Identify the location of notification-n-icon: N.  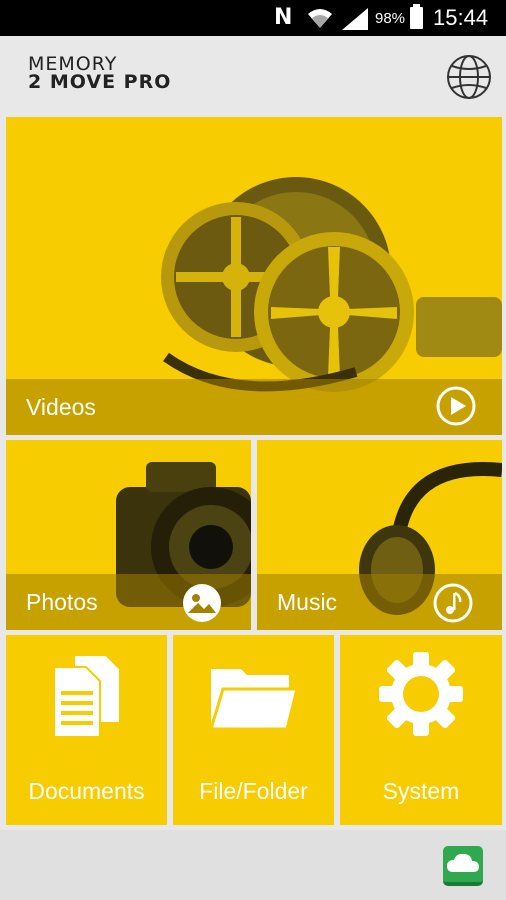
(283, 17).